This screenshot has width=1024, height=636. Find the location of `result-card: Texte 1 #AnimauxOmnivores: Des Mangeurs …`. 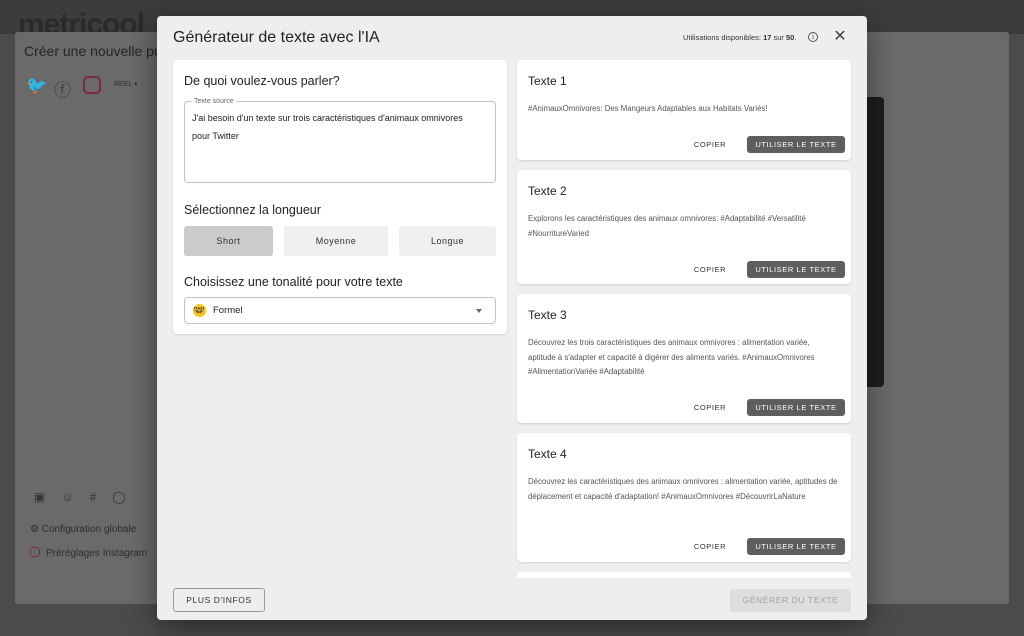

result-card: Texte 1 #AnimauxOmnivores: Des Mangeurs … is located at coordinates (684, 110).